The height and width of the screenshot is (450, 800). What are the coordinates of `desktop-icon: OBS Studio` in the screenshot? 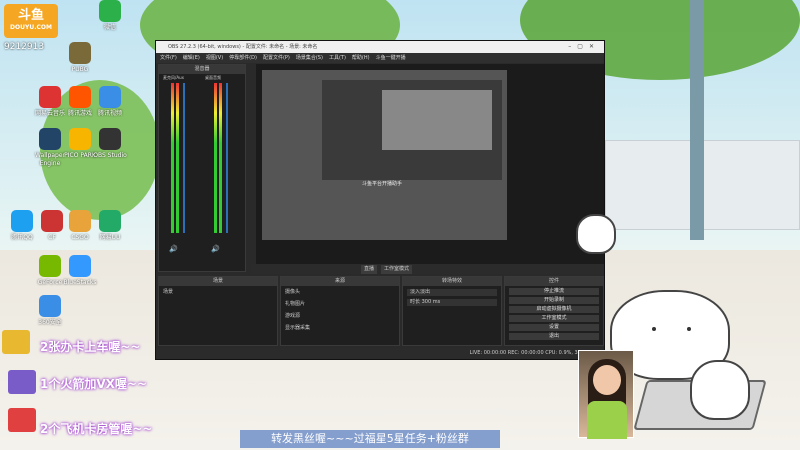 It's located at (110, 144).